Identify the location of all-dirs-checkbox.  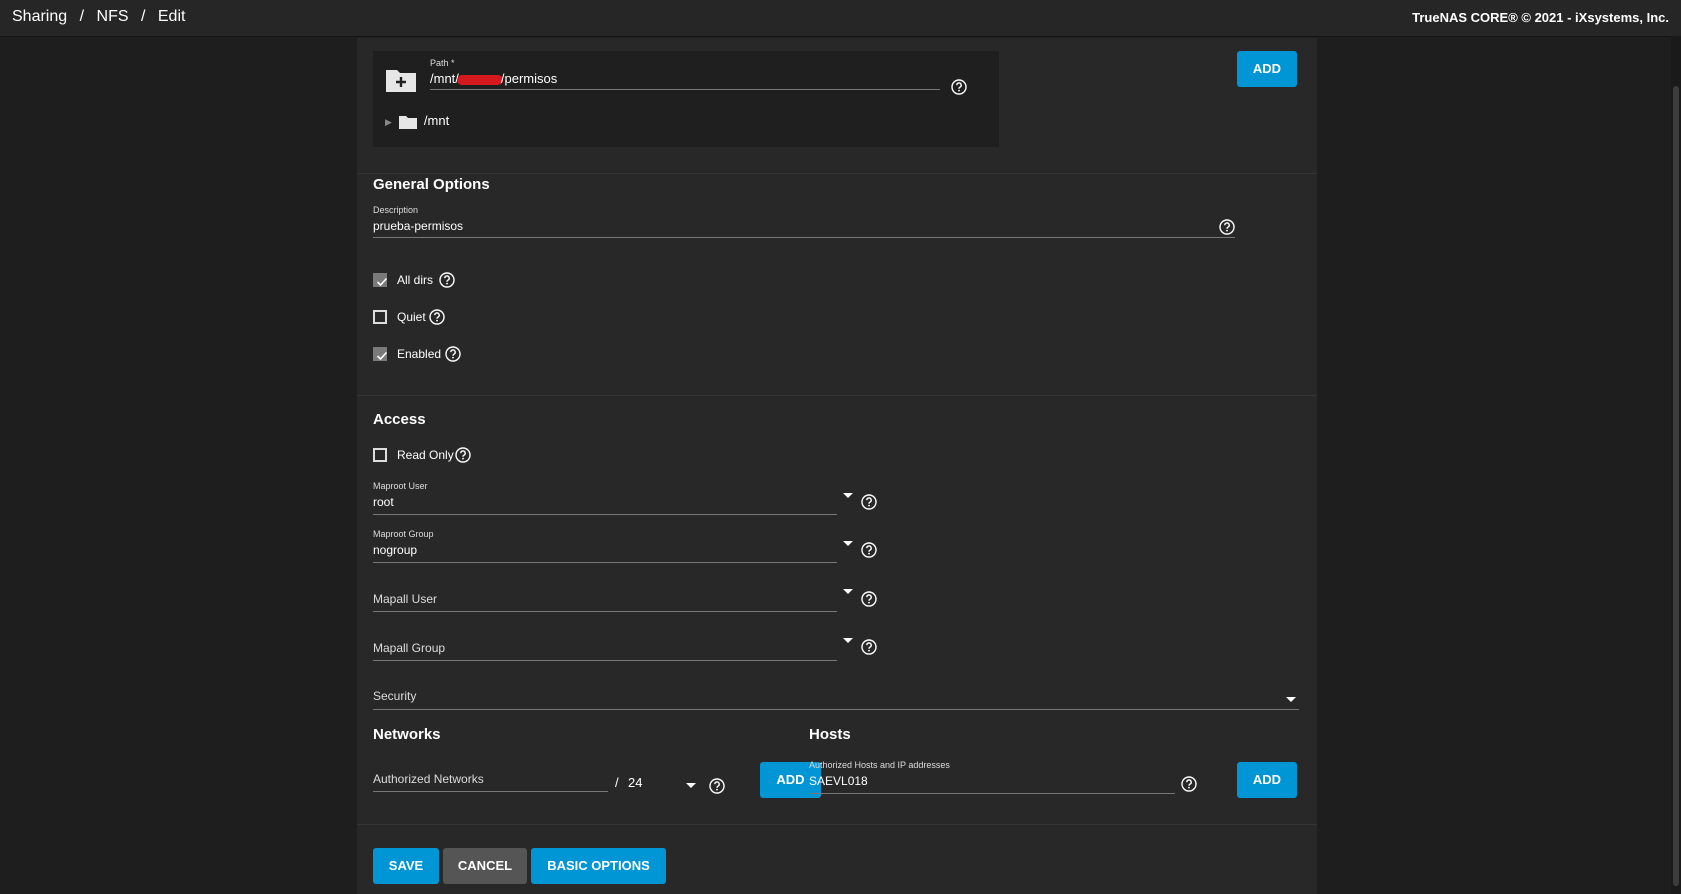
(380, 280).